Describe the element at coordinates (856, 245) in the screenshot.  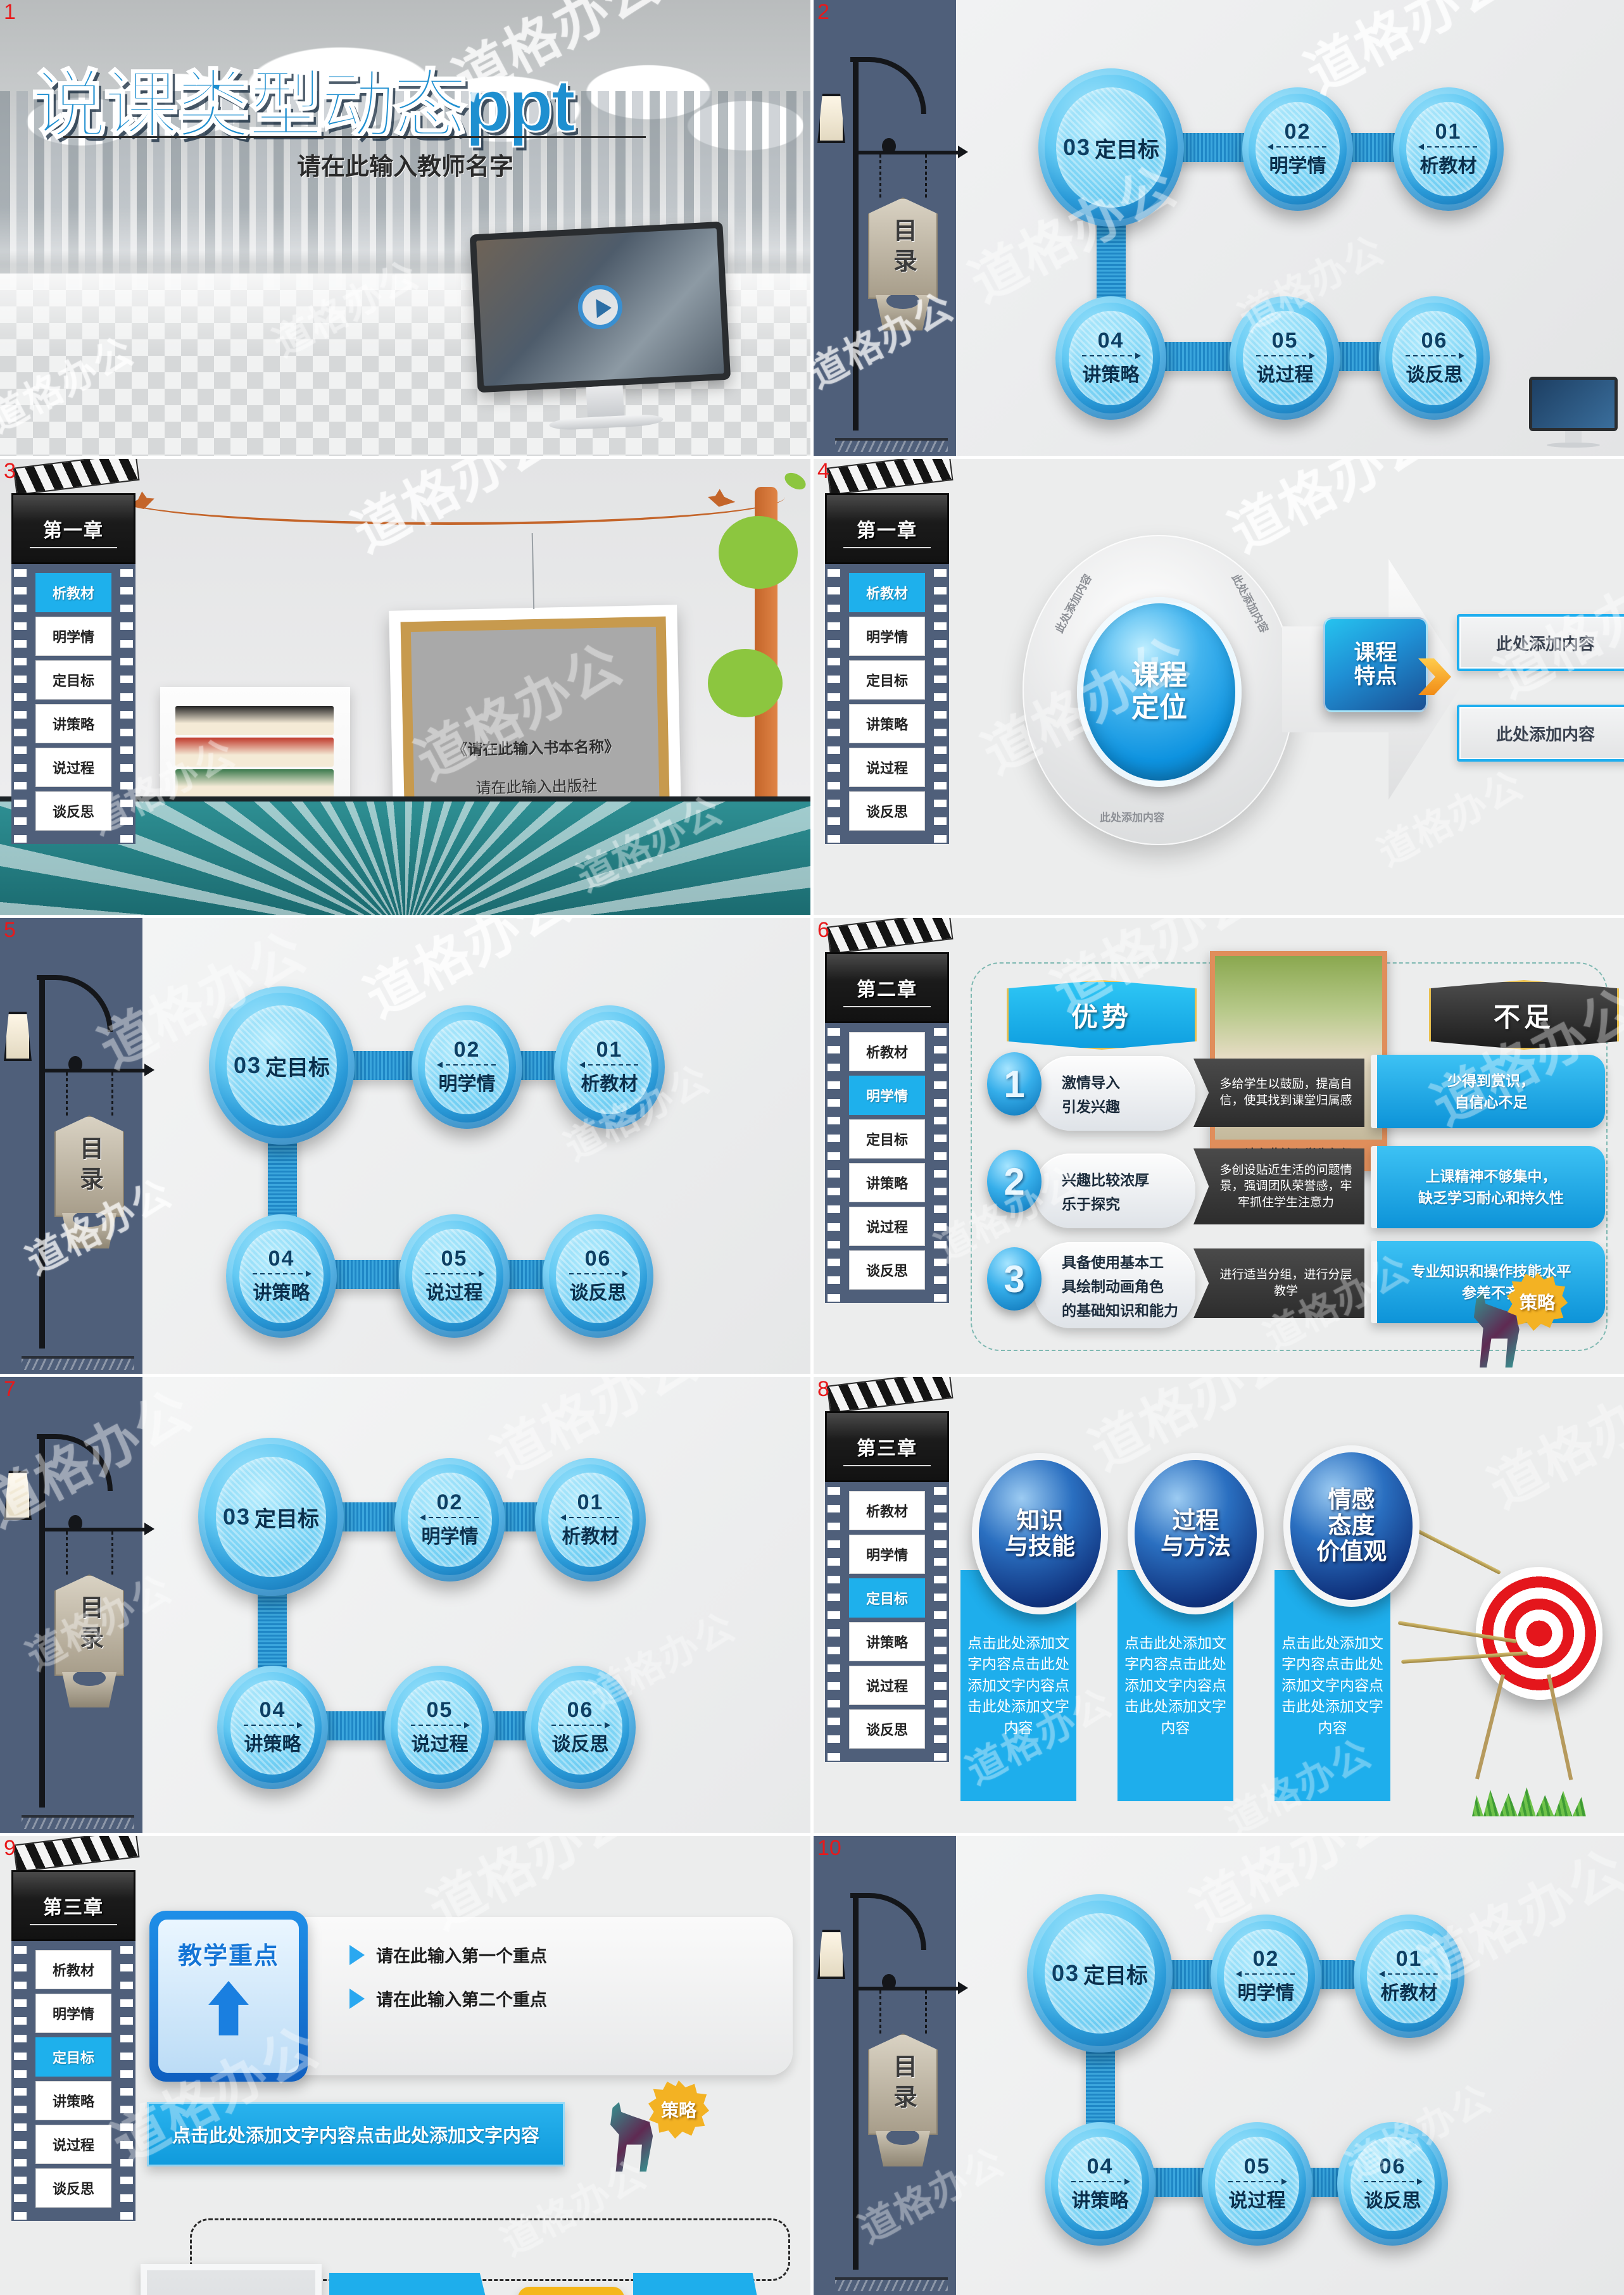
I see `lamp-pole` at that location.